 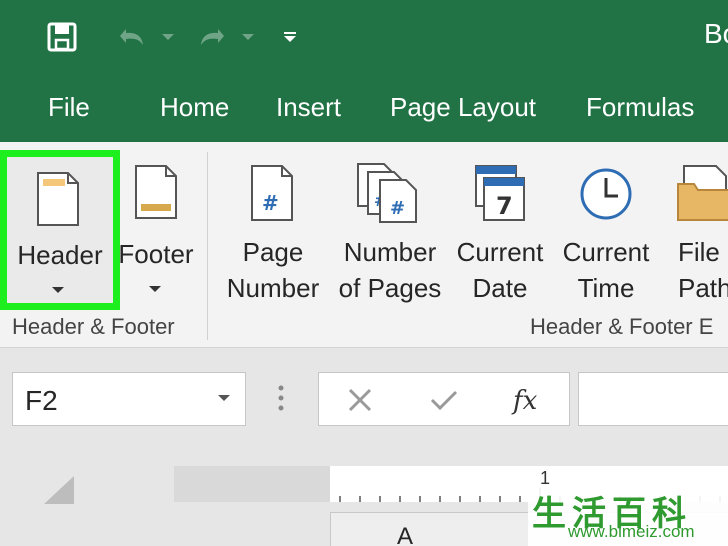 I want to click on page-number-label-line2: Number, so click(x=273, y=288).